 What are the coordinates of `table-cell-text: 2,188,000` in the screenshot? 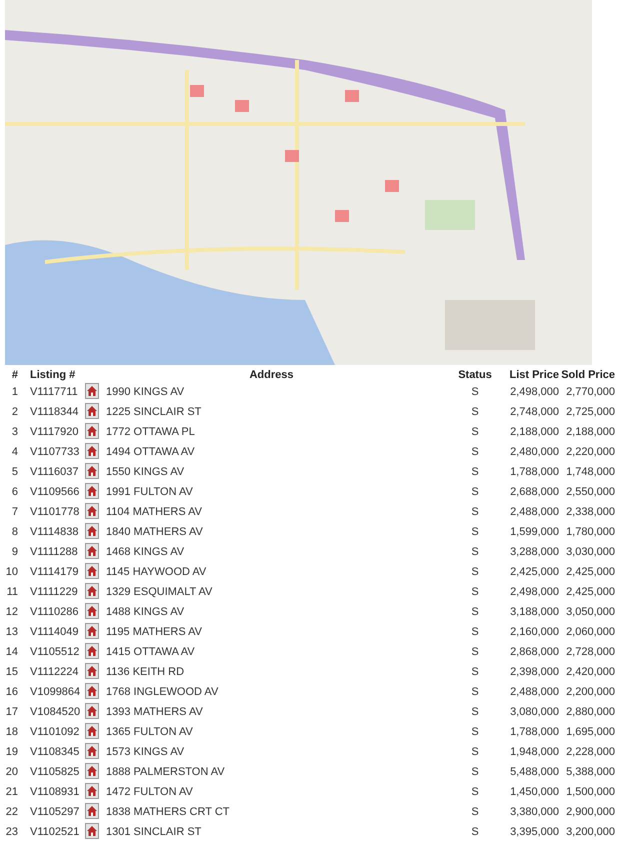 It's located at (590, 432).